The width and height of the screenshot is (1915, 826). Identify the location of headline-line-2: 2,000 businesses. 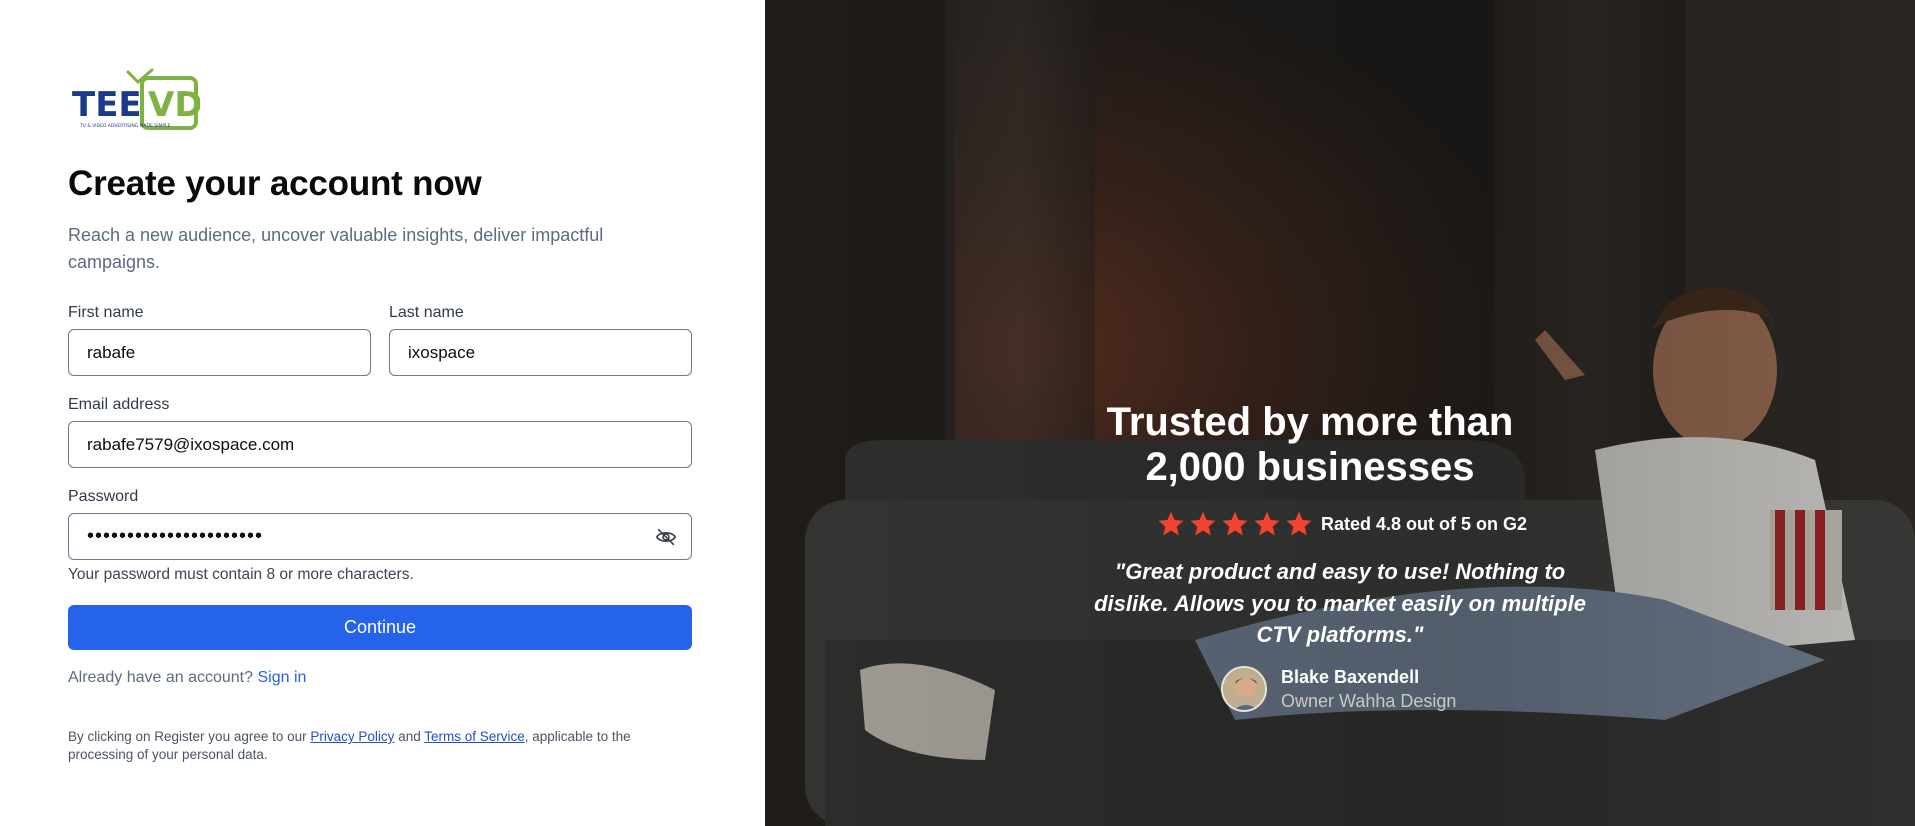
(1310, 467).